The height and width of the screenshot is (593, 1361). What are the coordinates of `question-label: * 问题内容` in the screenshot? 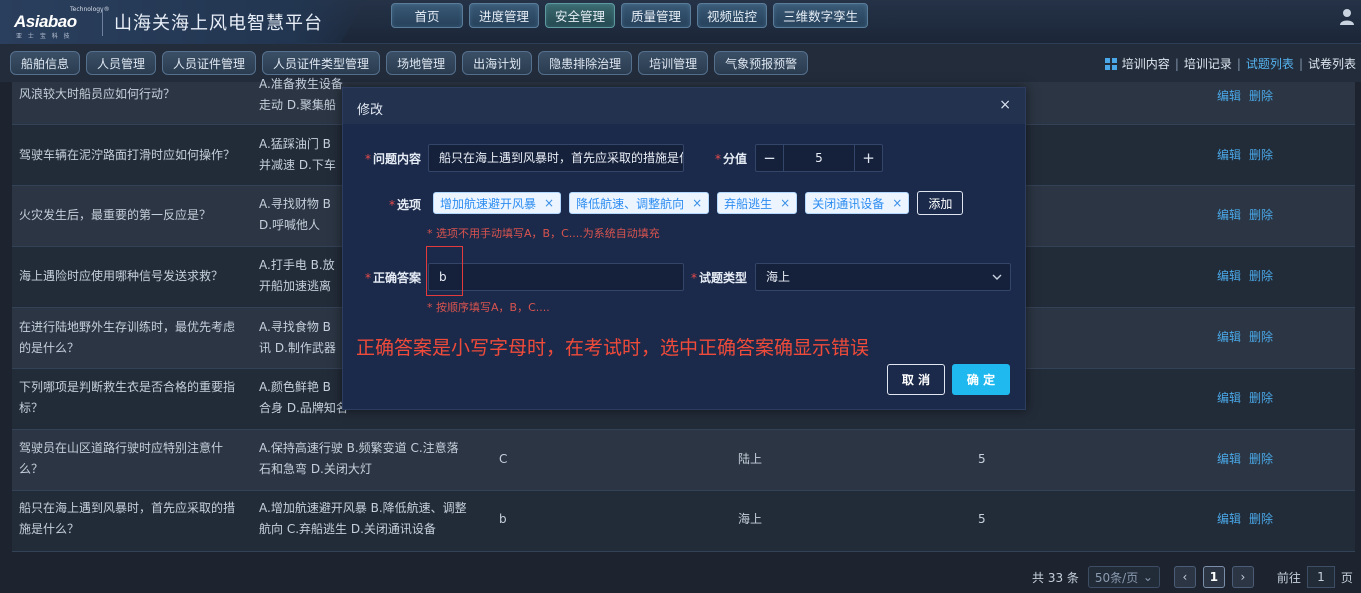 It's located at (392, 159).